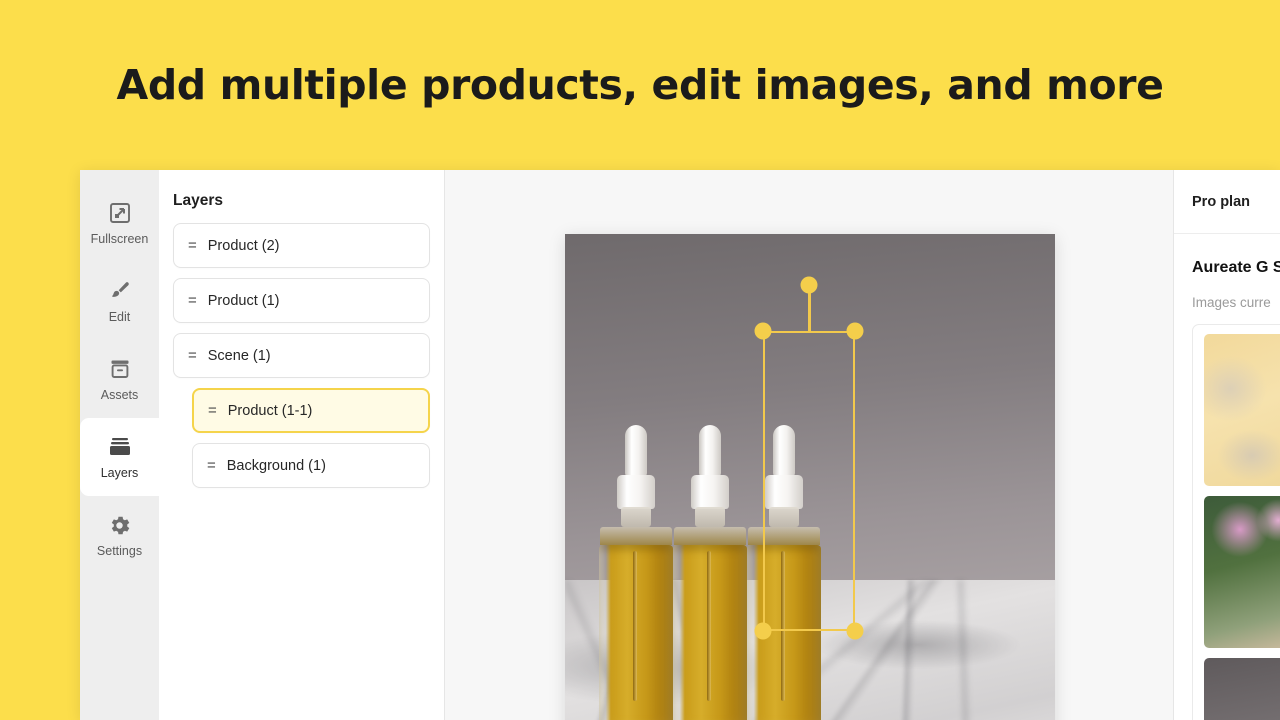 The image size is (1280, 720). I want to click on sidebar-item-fullscreen: Fullscreen, so click(119, 223).